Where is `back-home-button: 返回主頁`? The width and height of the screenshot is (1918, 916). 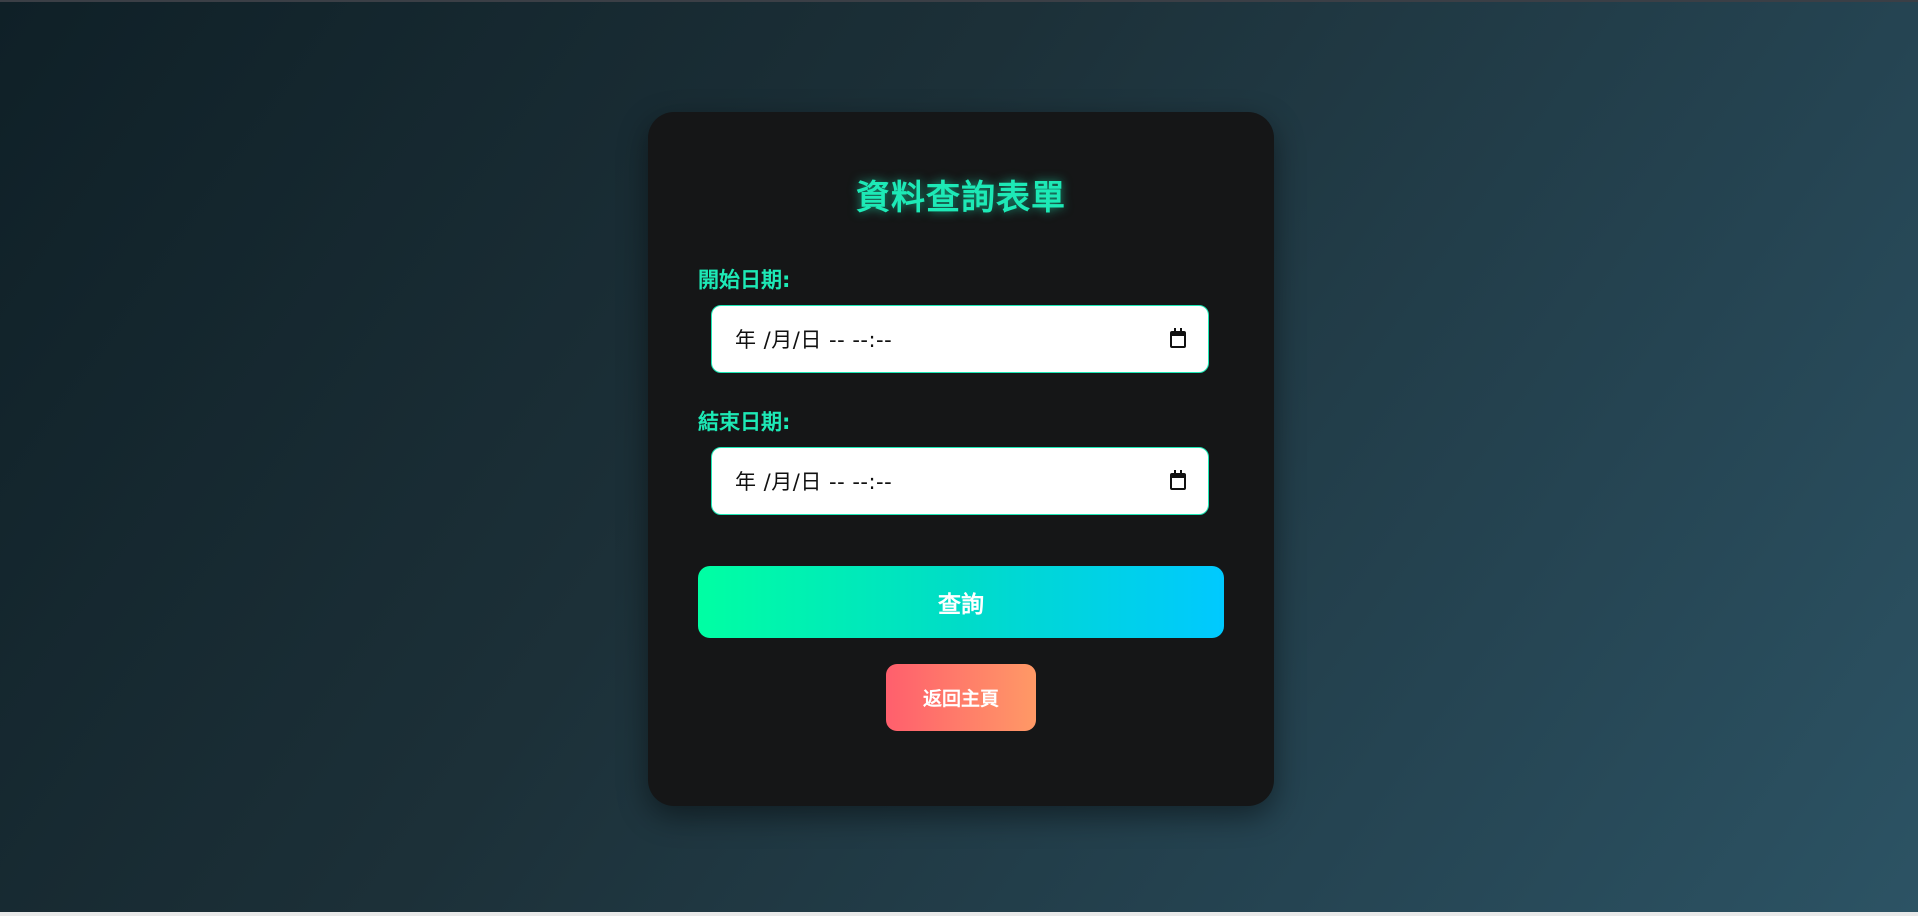 back-home-button: 返回主頁 is located at coordinates (961, 697).